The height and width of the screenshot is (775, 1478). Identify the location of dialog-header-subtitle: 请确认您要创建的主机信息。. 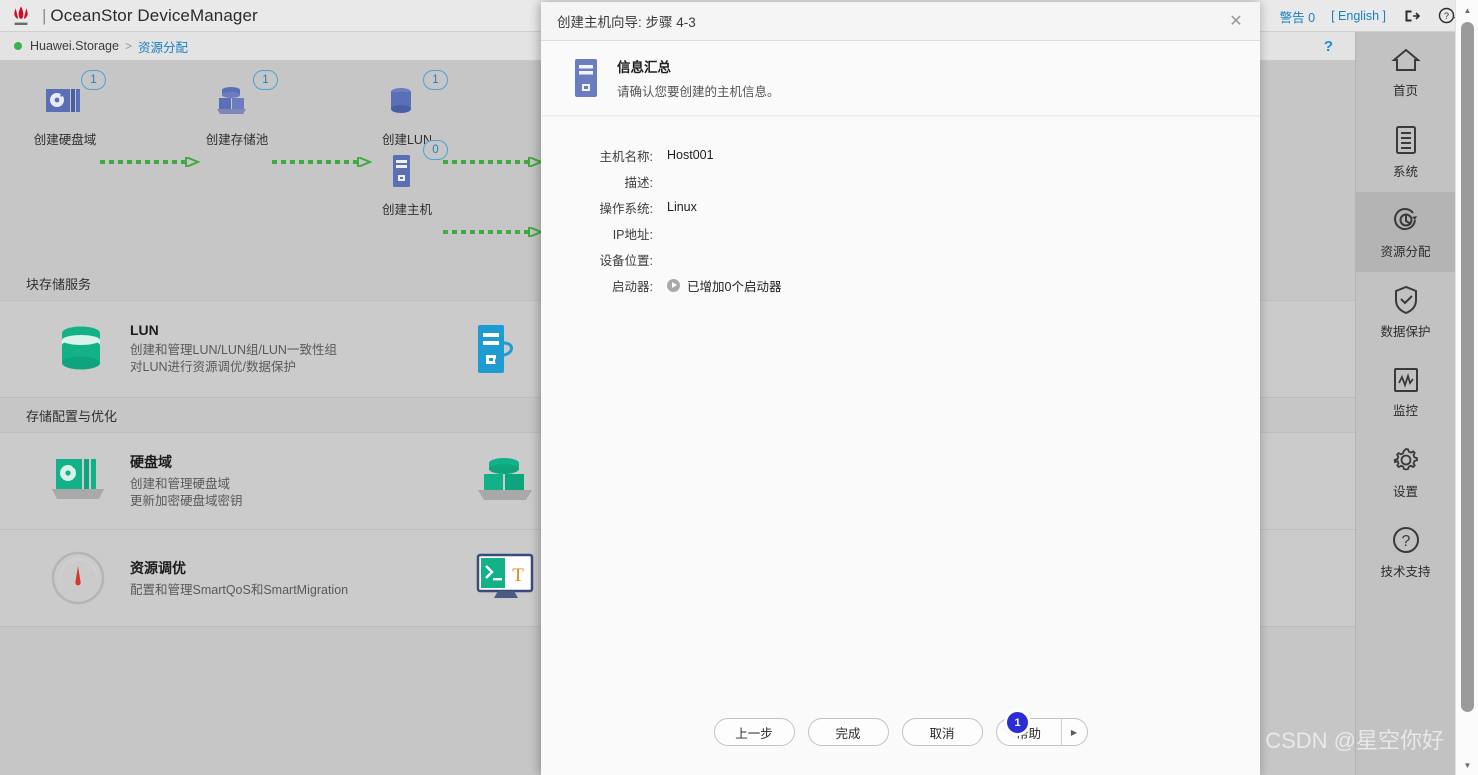
(698, 92).